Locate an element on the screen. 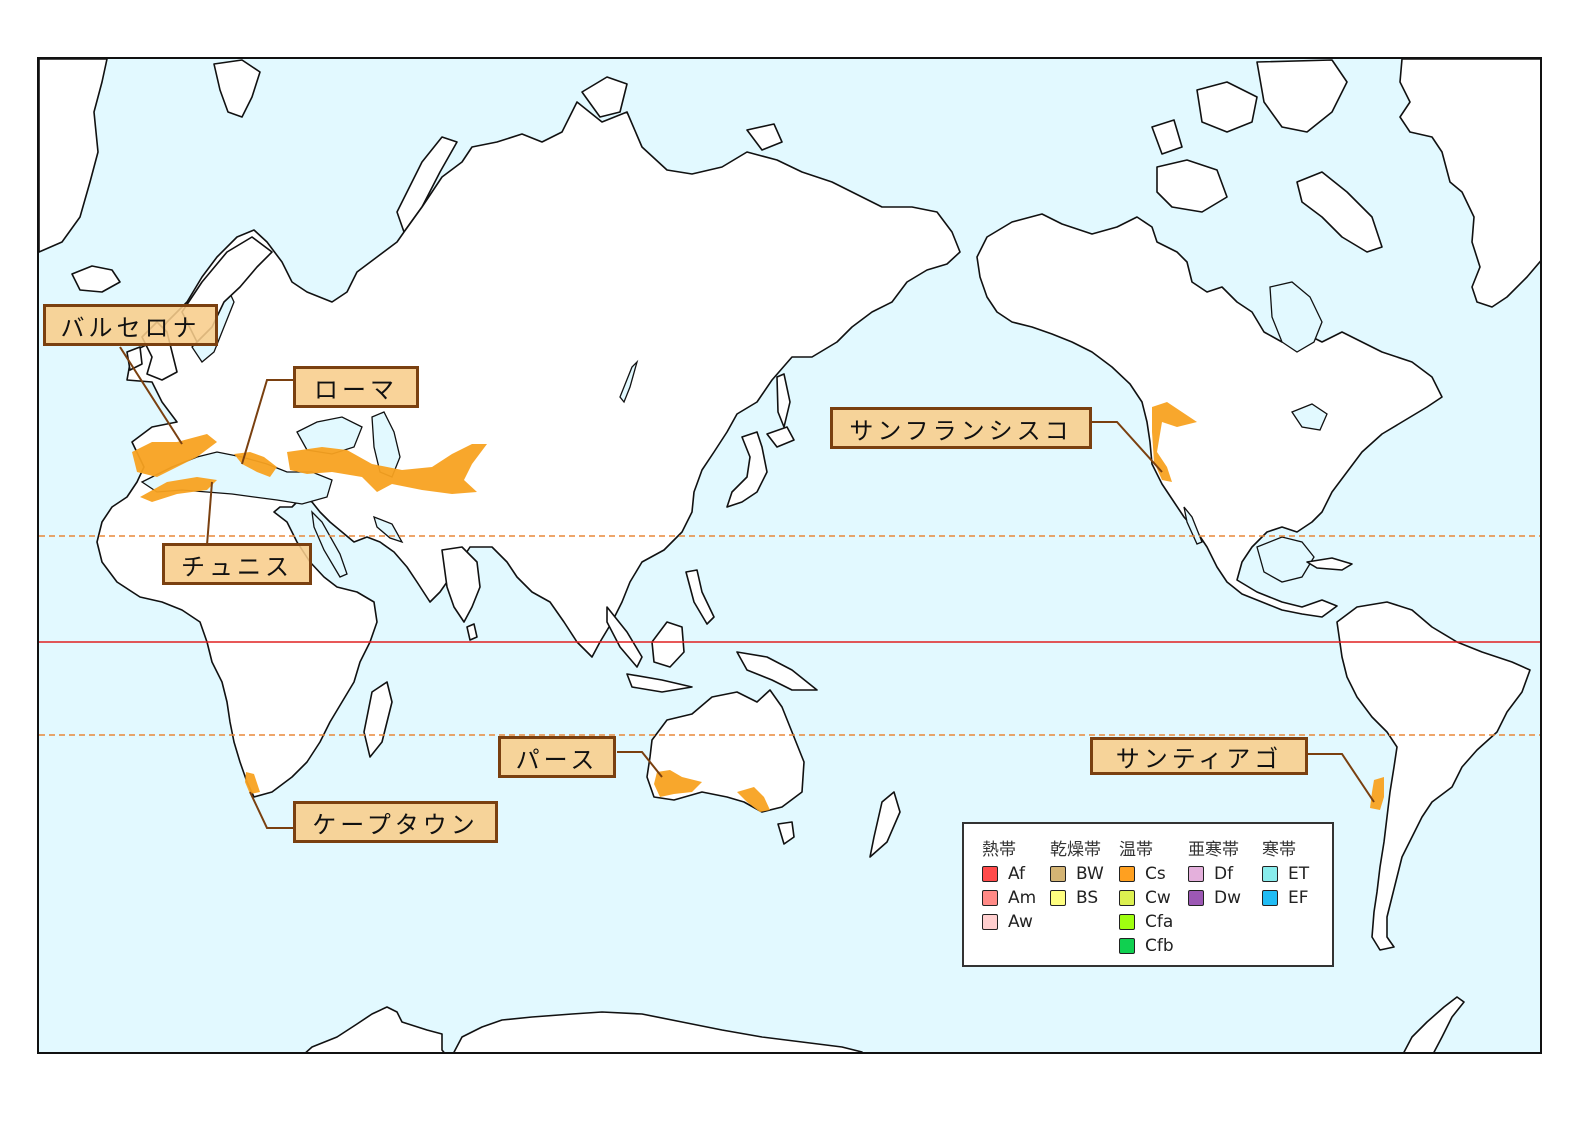 Image resolution: width=1593 pixels, height=1125 pixels. leader-cape-town is located at coordinates (272, 810).